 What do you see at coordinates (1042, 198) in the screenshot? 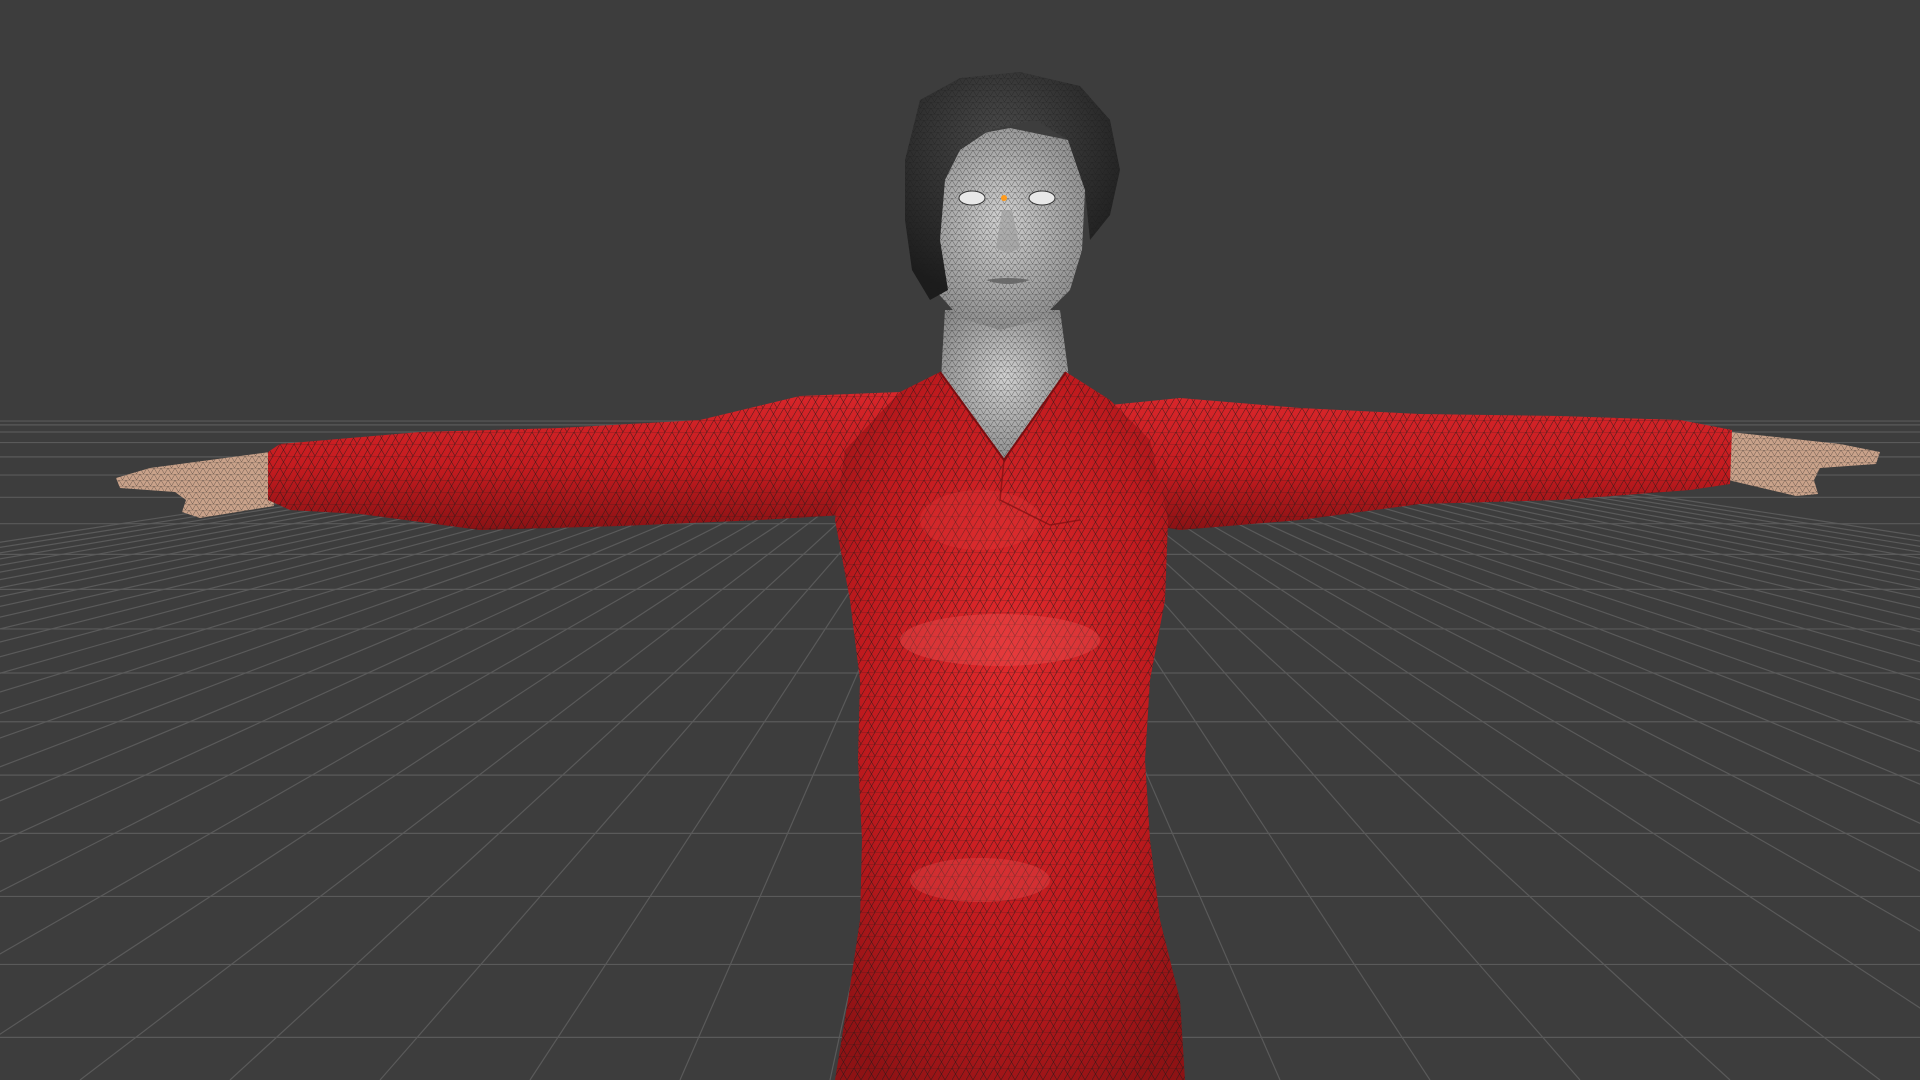
I see `right-eye` at bounding box center [1042, 198].